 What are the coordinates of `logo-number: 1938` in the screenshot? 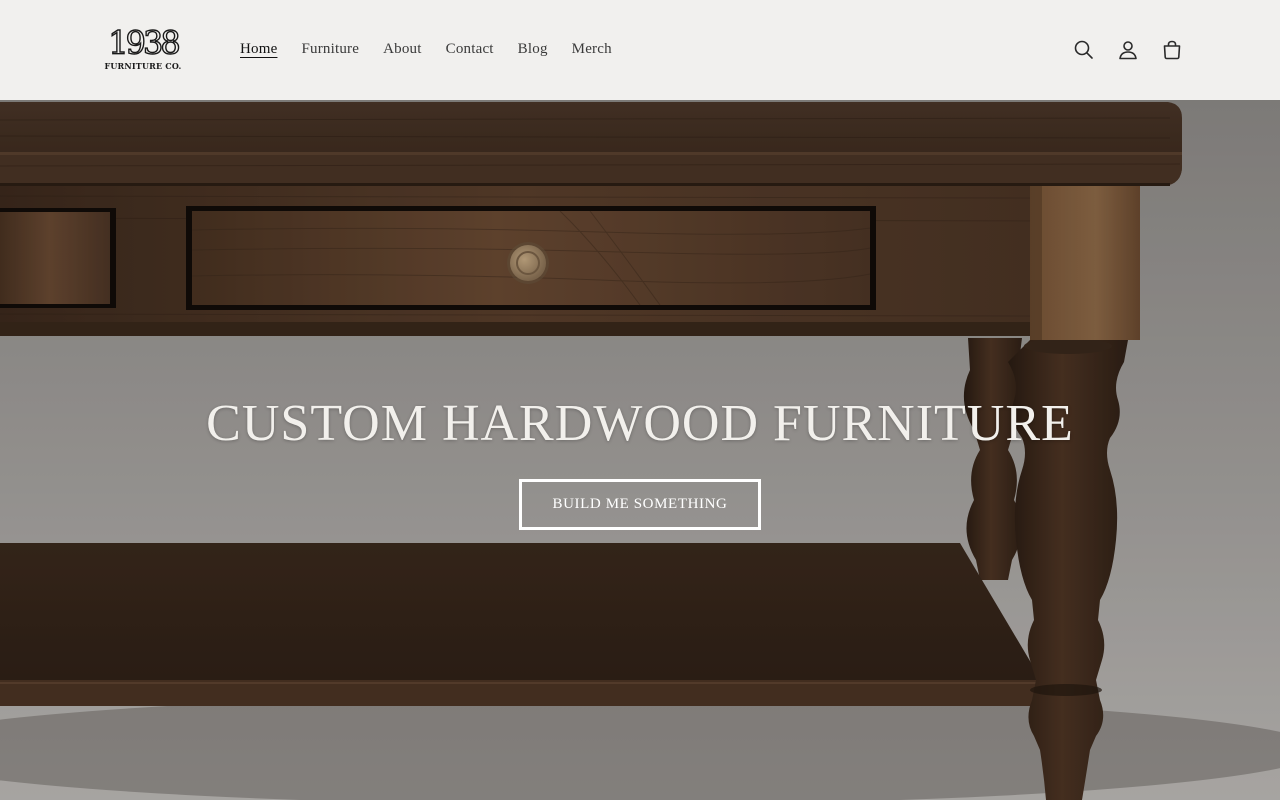 It's located at (145, 43).